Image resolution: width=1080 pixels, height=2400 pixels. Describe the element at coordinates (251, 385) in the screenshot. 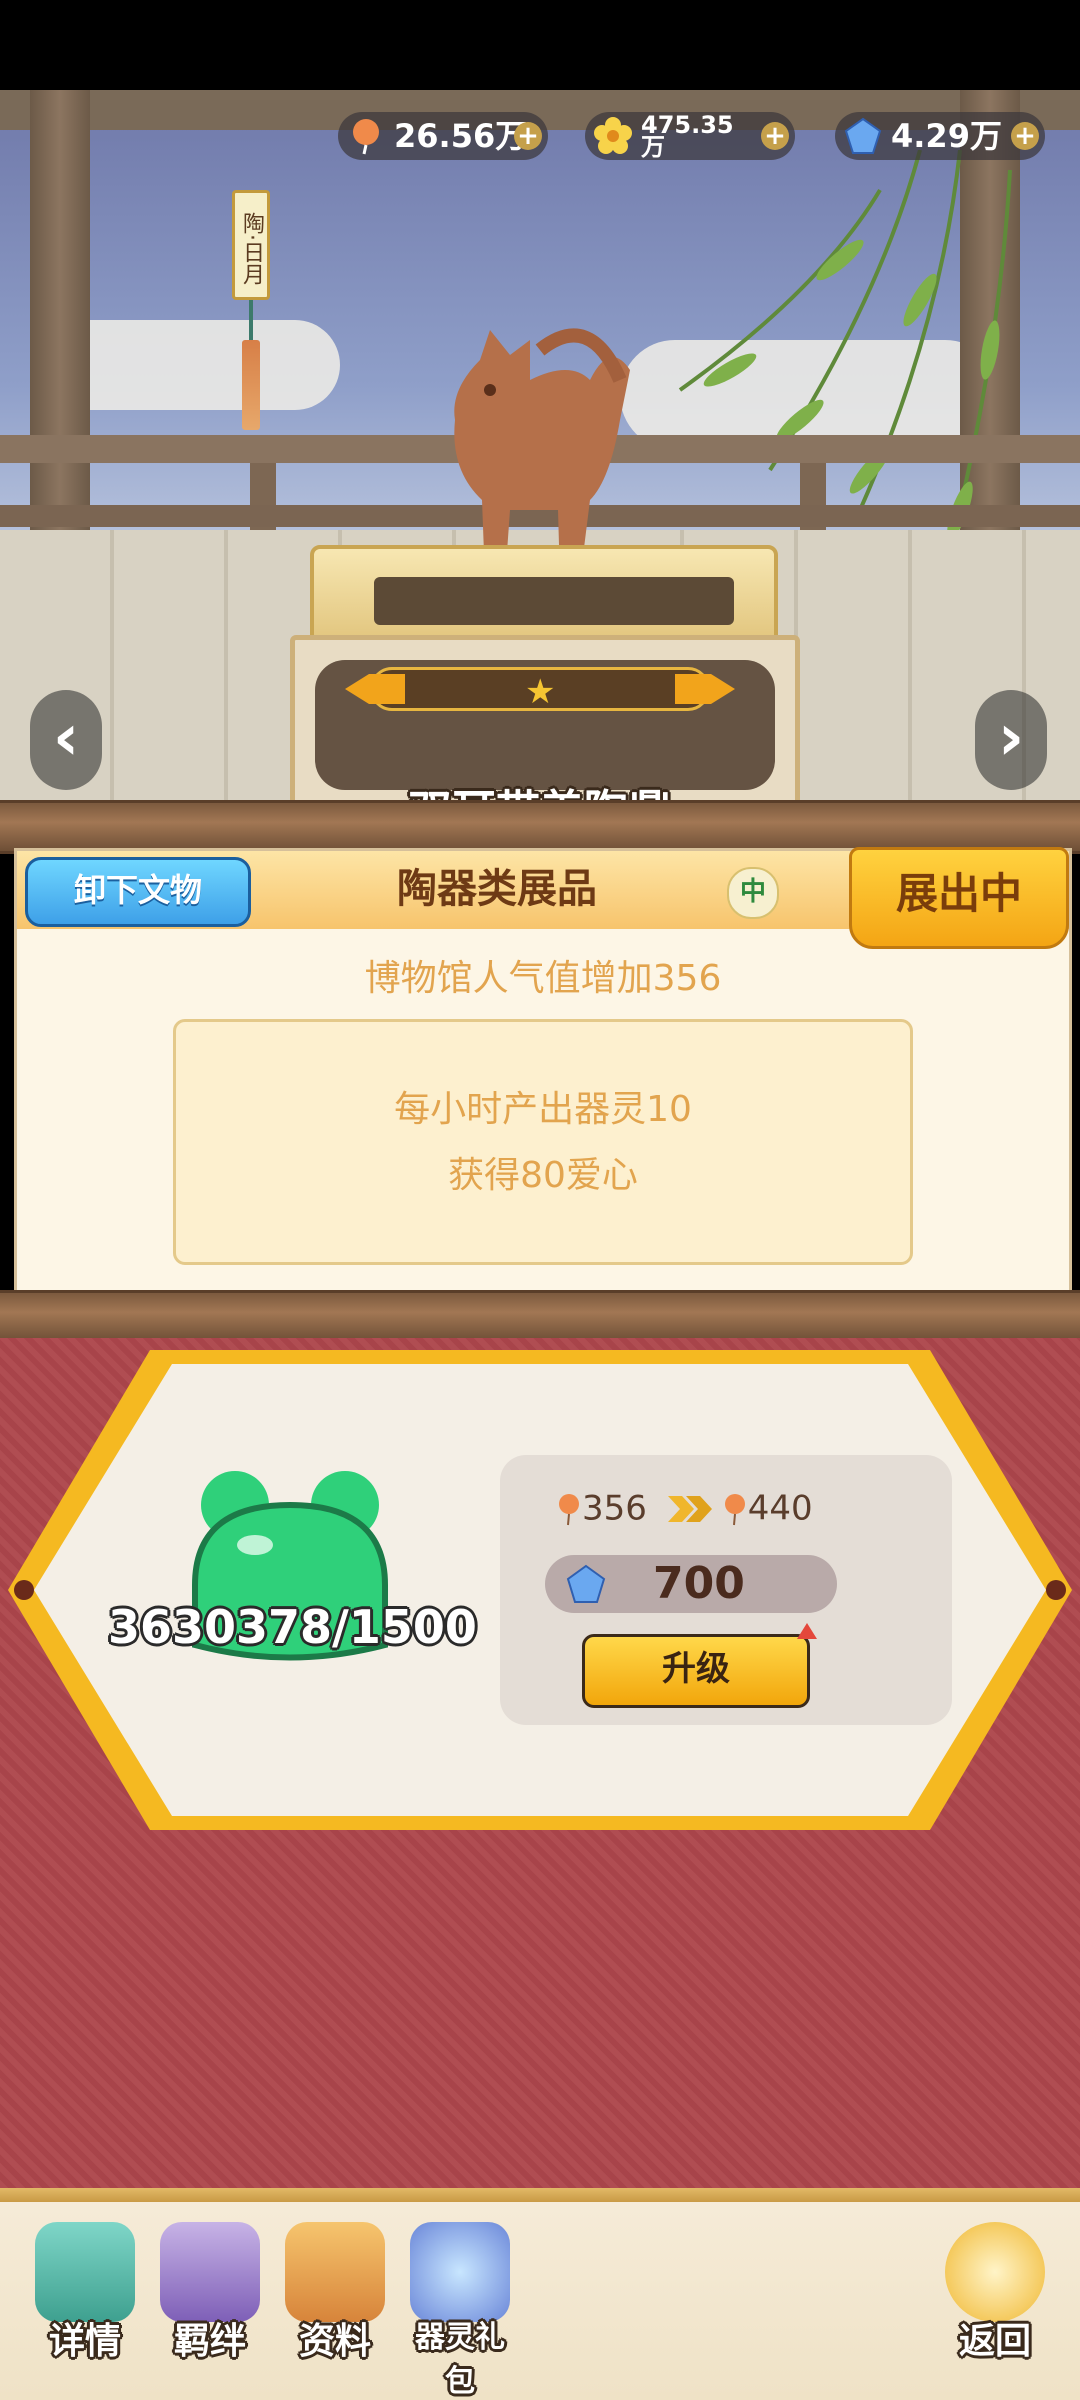

I see `tag-tassel` at that location.